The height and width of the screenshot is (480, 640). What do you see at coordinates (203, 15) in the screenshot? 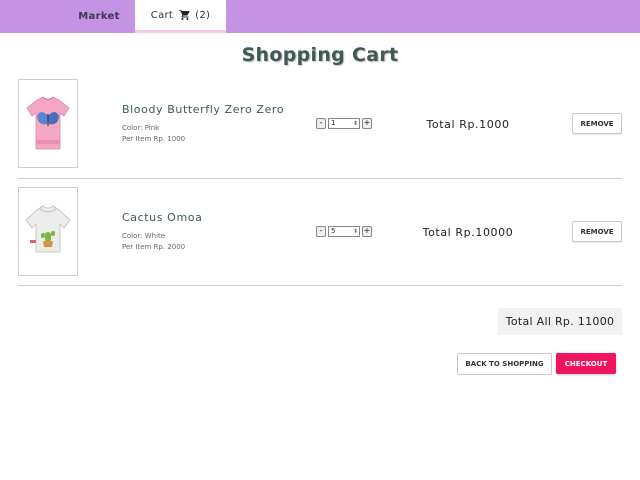
I see `cart-count-badge: (2)` at bounding box center [203, 15].